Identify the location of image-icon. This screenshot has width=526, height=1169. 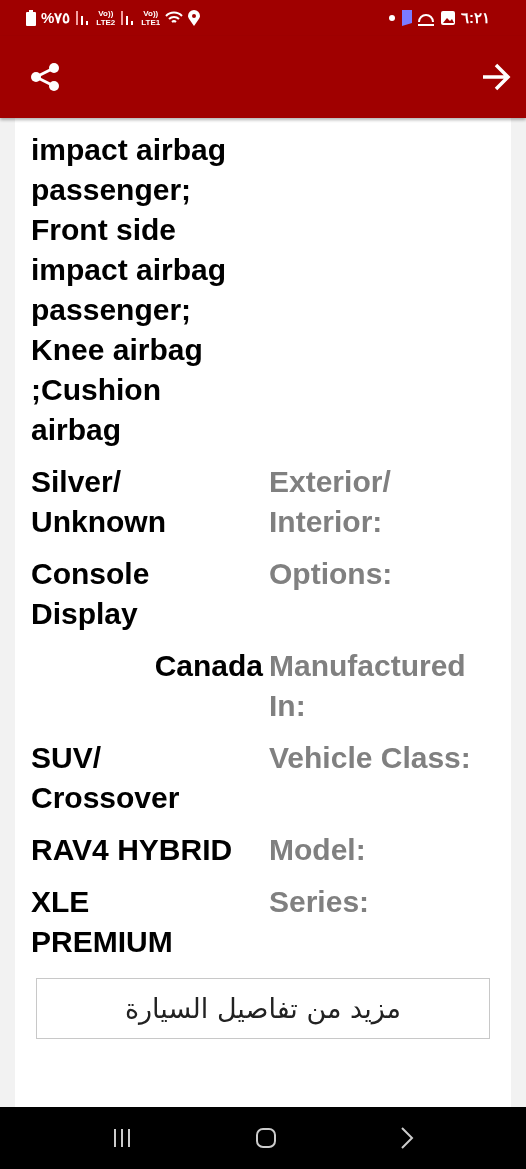
(448, 18).